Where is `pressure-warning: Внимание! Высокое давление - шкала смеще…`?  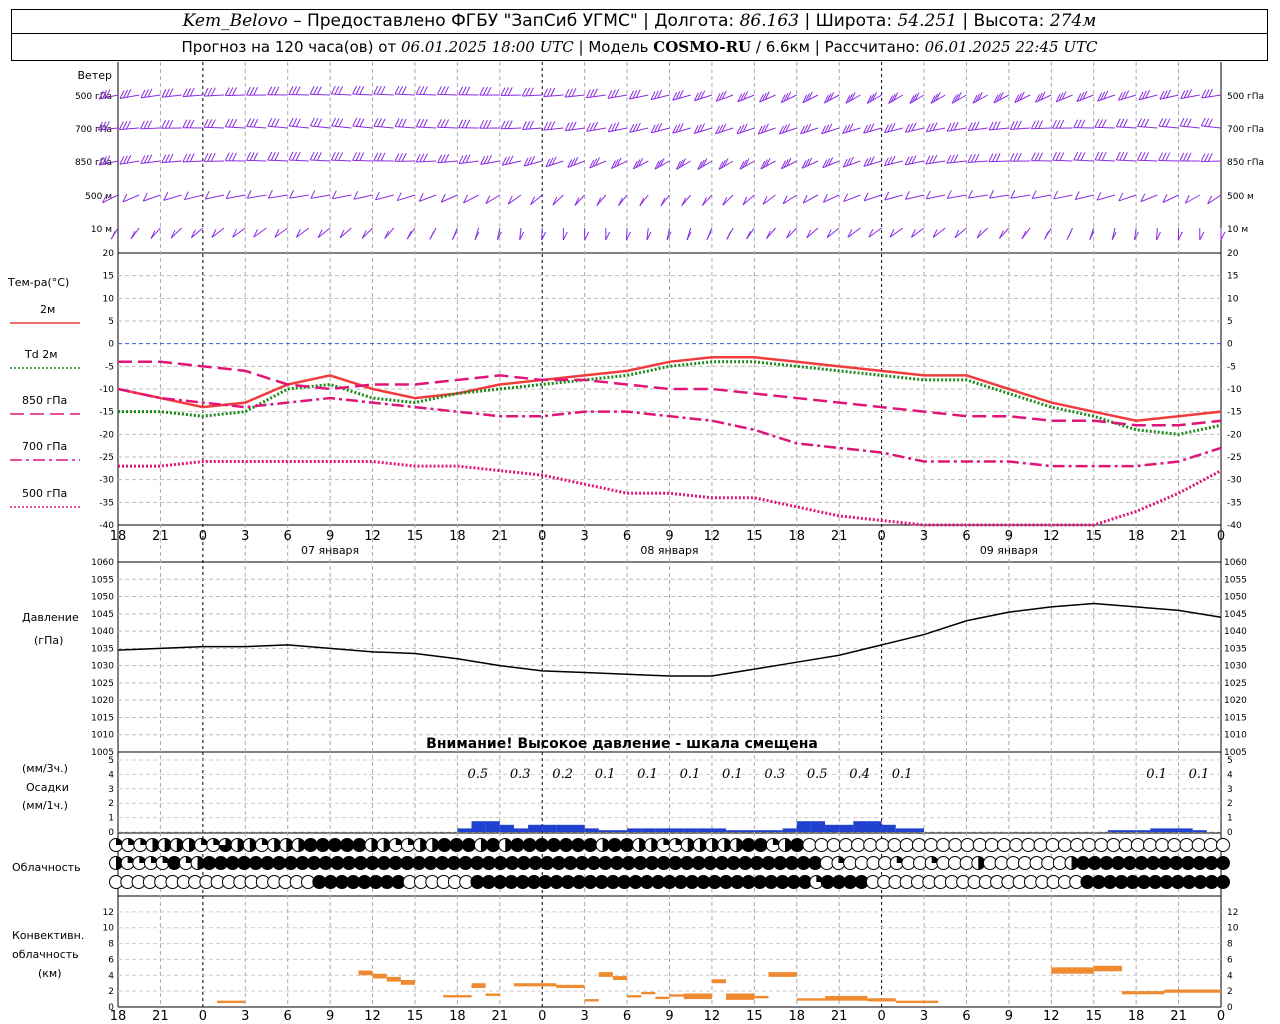 pressure-warning: Внимание! Высокое давление - шкала смеще… is located at coordinates (622, 744).